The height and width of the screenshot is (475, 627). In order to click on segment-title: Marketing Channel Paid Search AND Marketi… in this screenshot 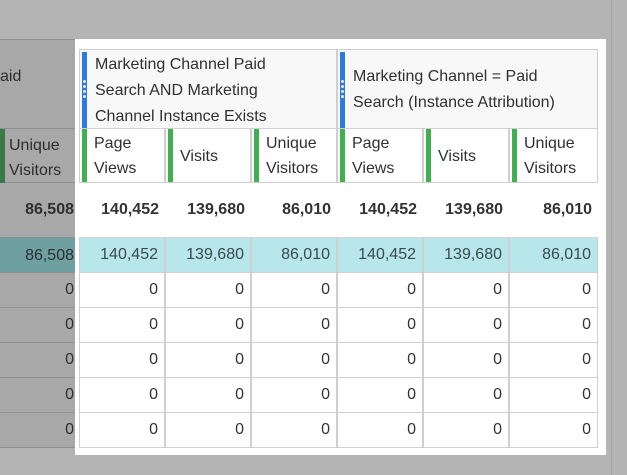, I will do `click(181, 91)`.